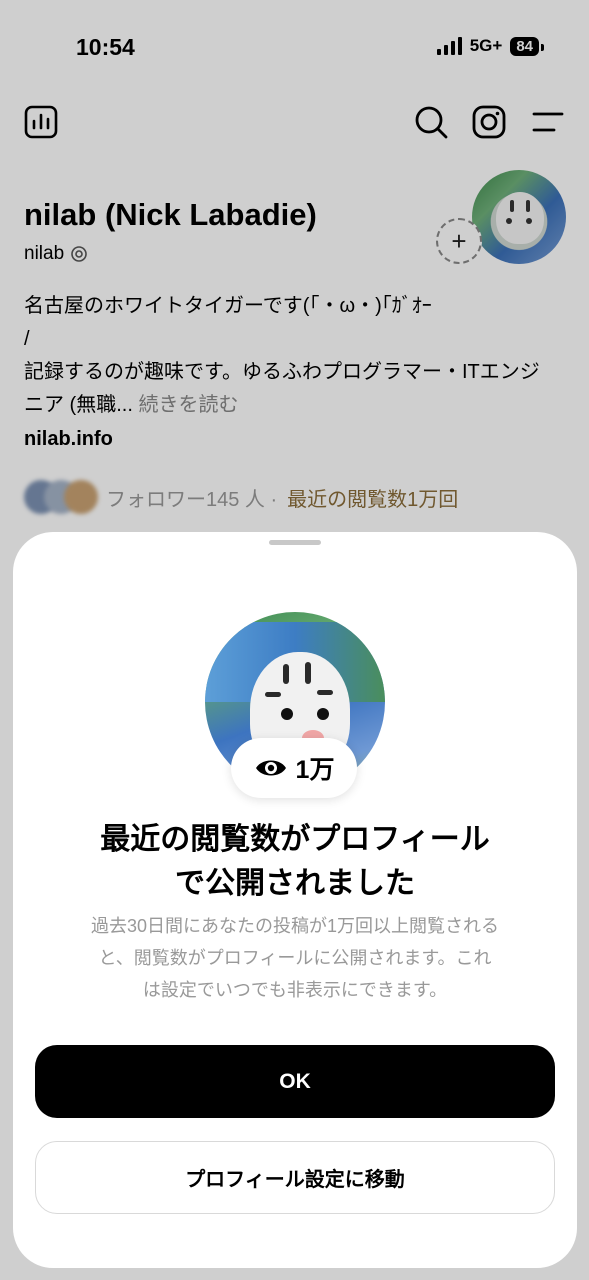 The width and height of the screenshot is (589, 1280). I want to click on sheet-title: 最近の閲覧数がプロフィール で公開されました, so click(295, 862).